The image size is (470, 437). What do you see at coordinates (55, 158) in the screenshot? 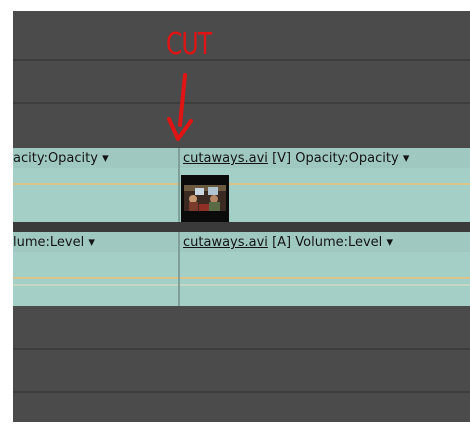
I see `effect-name: acity:Opacity` at bounding box center [55, 158].